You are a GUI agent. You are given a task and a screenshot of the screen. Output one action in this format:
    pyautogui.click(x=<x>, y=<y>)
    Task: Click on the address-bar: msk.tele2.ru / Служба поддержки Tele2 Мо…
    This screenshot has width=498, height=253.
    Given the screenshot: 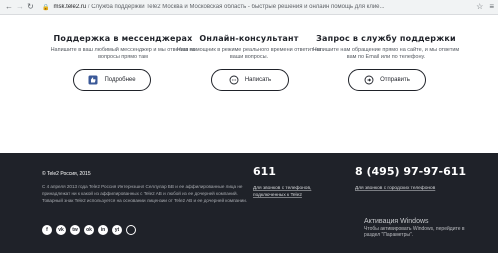 What is the action you would take?
    pyautogui.click(x=253, y=7)
    